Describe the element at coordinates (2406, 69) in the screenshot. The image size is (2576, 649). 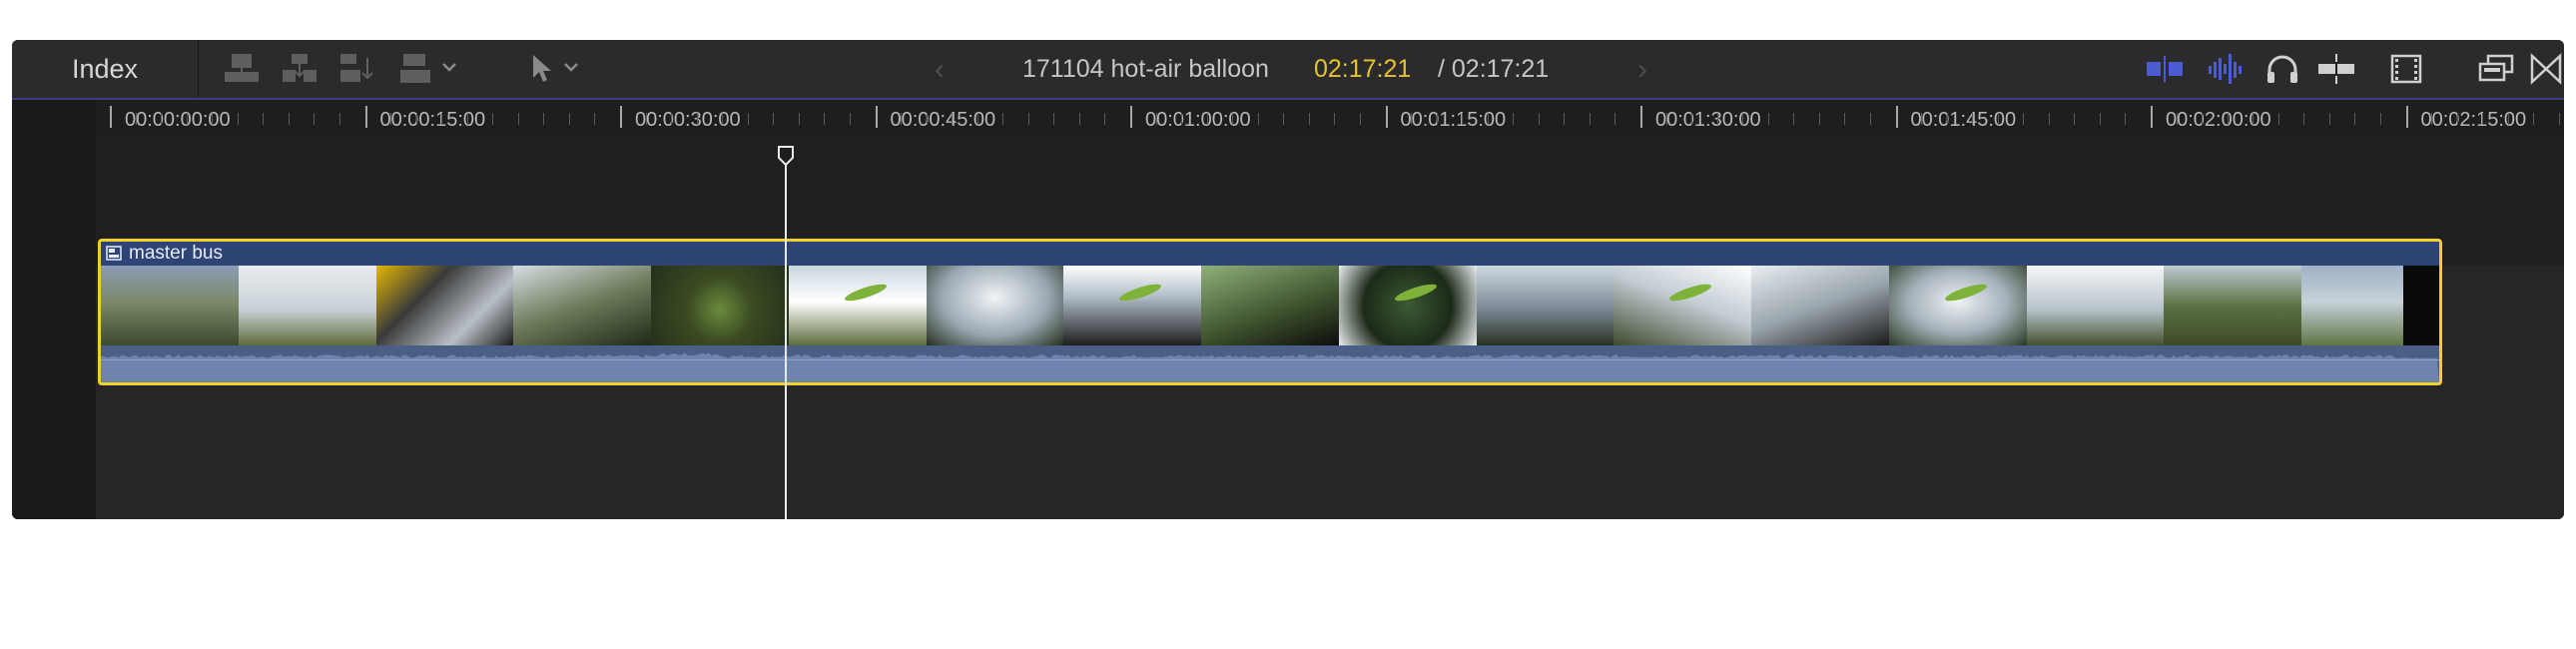
I see `filmstrip-icon` at that location.